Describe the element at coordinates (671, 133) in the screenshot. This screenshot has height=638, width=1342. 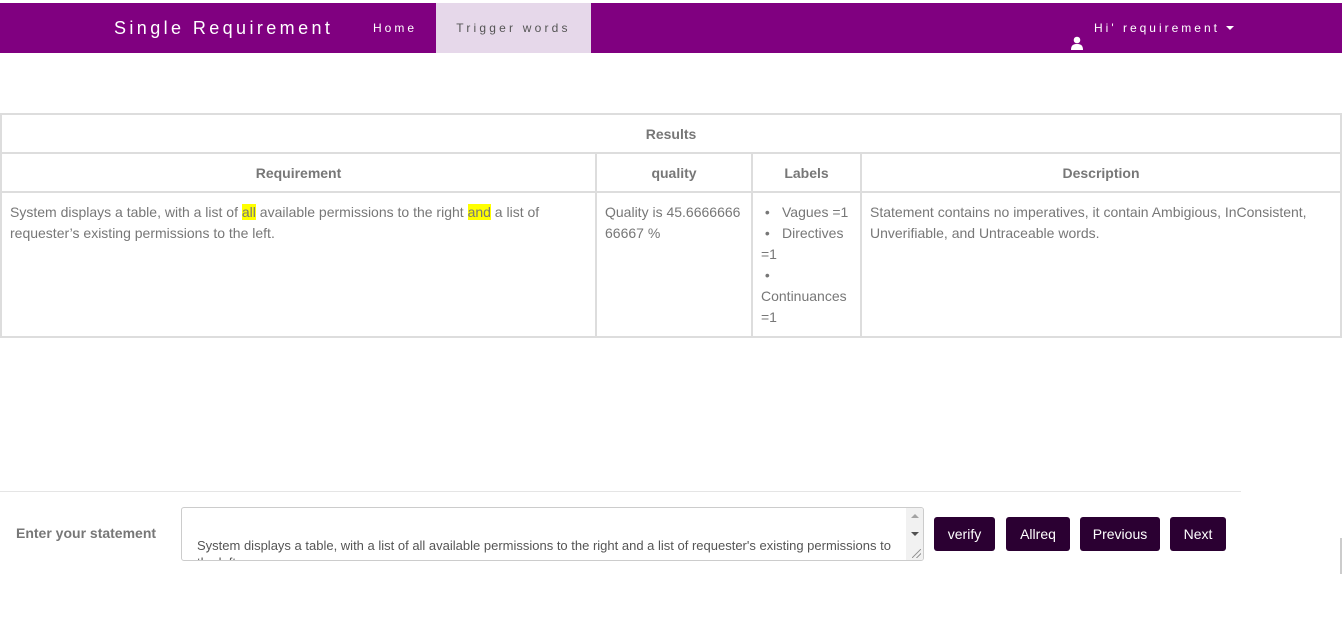
I see `results-title: Results` at that location.